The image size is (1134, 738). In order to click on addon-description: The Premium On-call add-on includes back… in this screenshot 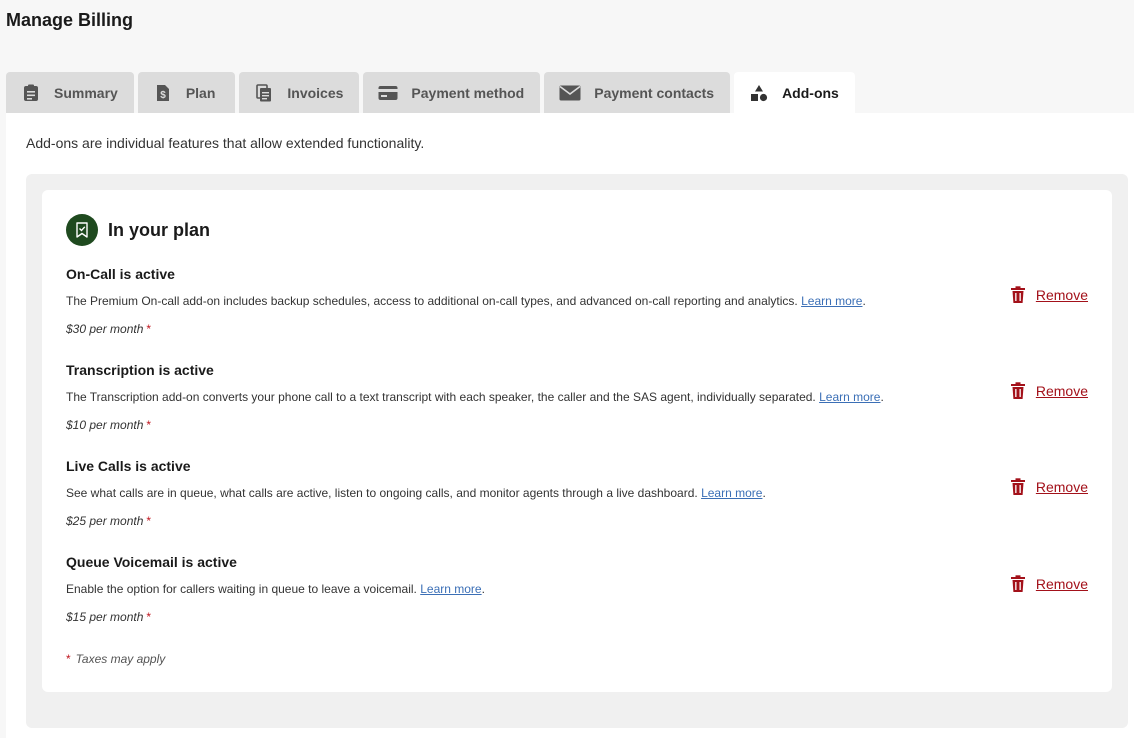, I will do `click(466, 301)`.